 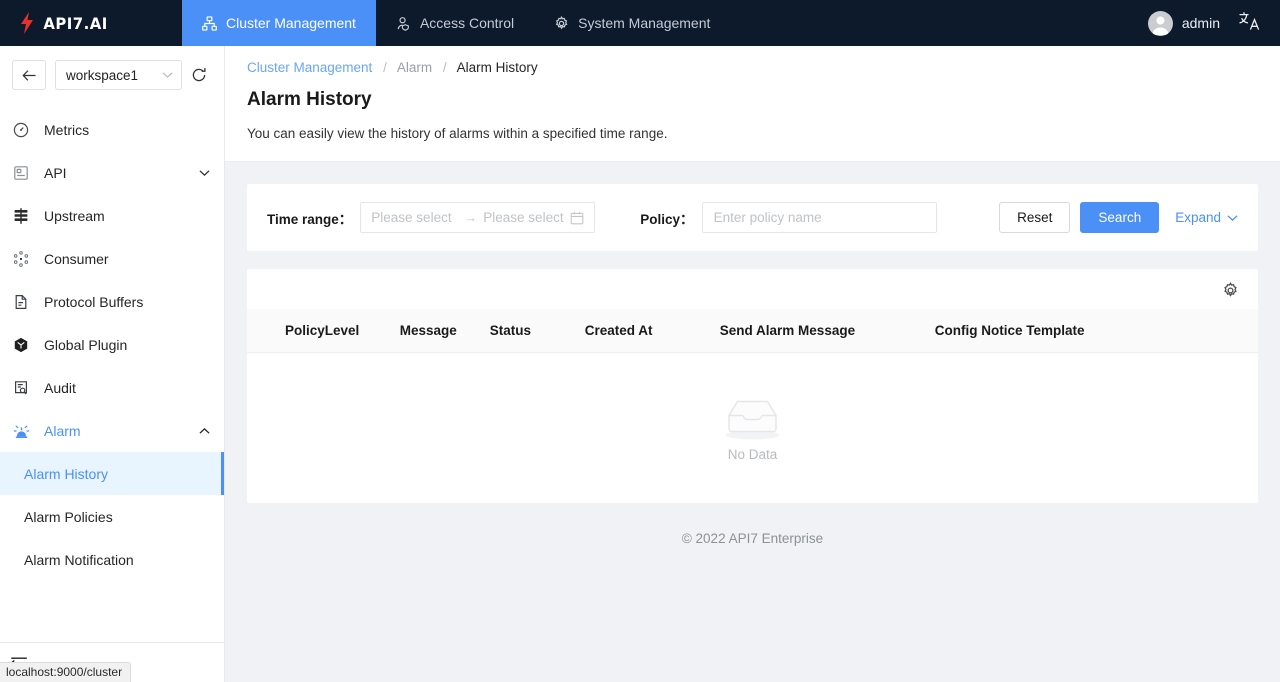 I want to click on refresh-icon, so click(x=199, y=75).